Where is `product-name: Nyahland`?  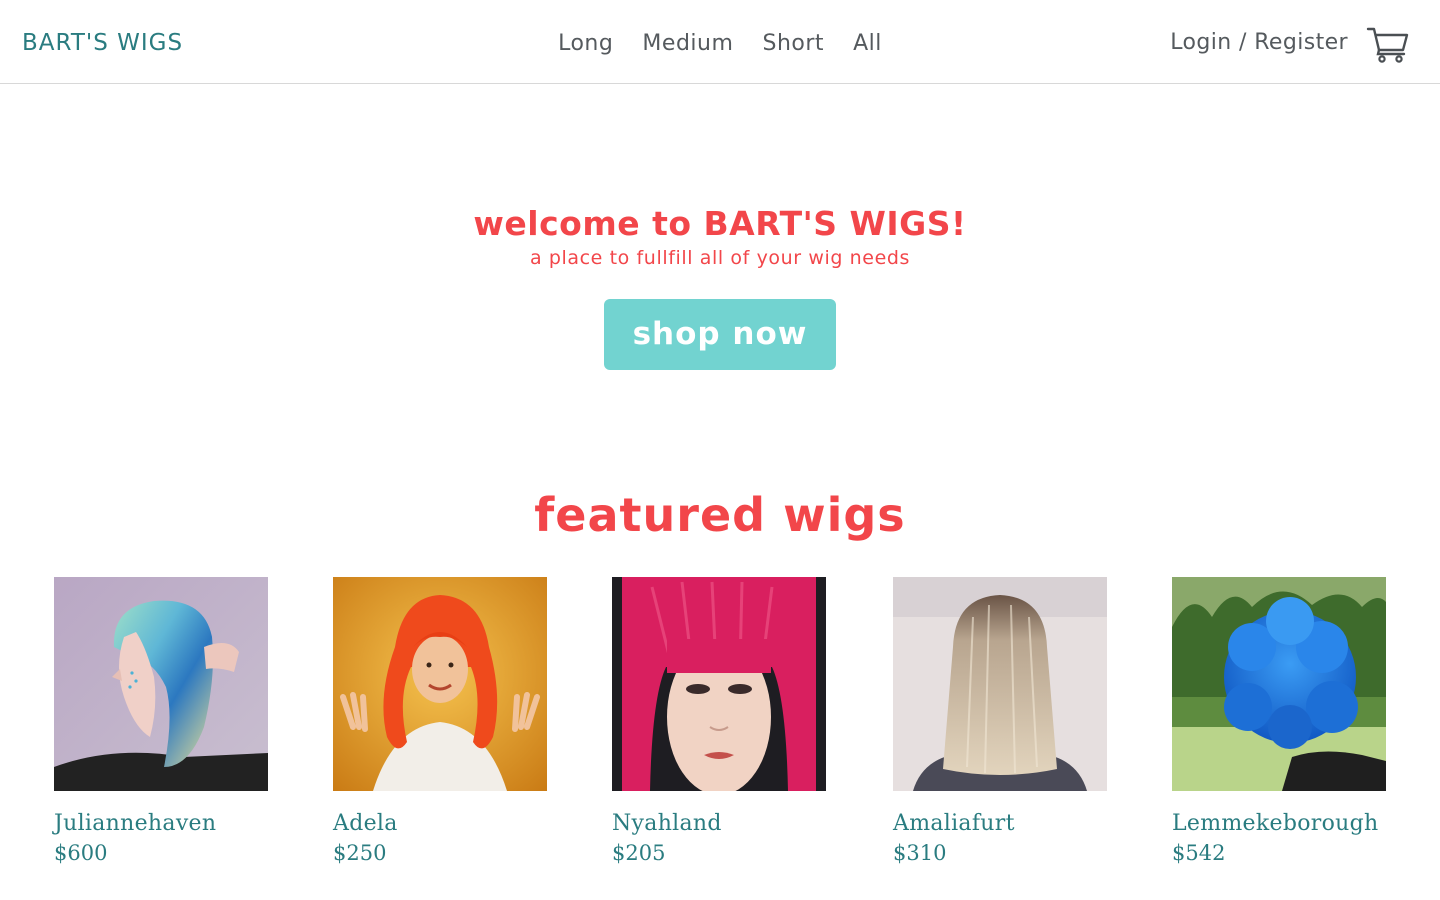
product-name: Nyahland is located at coordinates (667, 823).